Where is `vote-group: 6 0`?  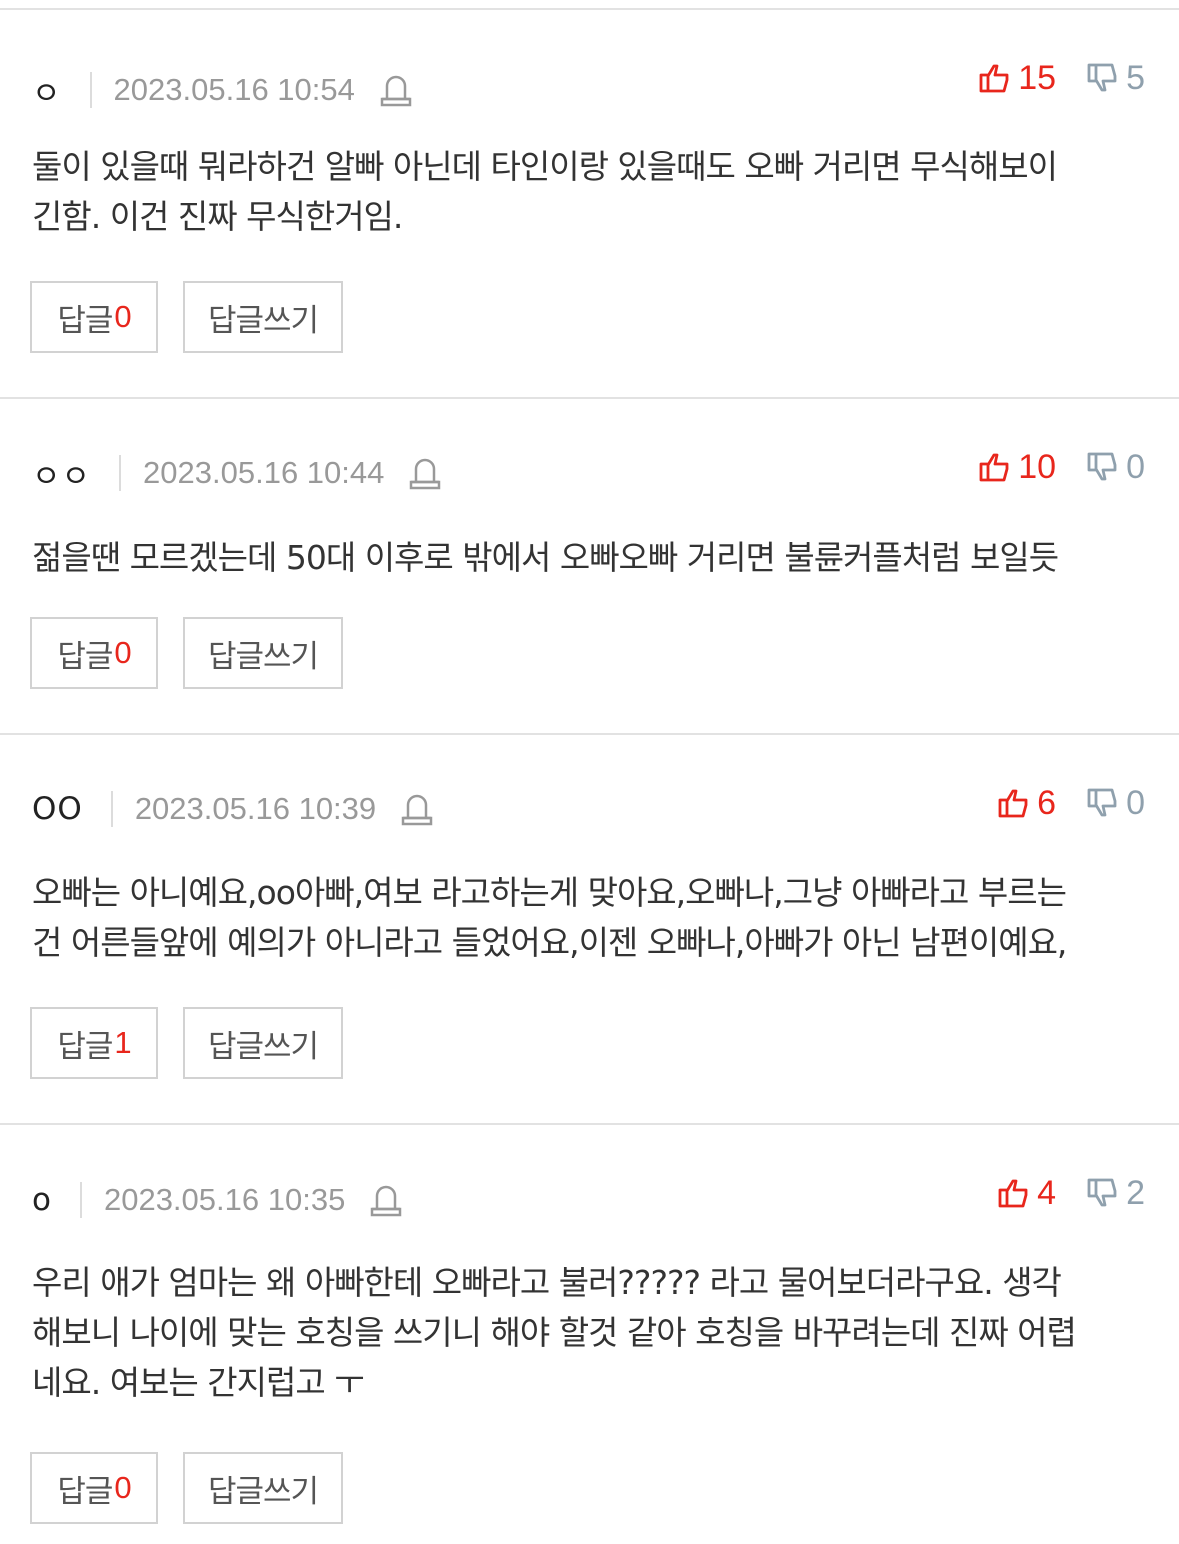
vote-group: 6 0 is located at coordinates (1071, 803).